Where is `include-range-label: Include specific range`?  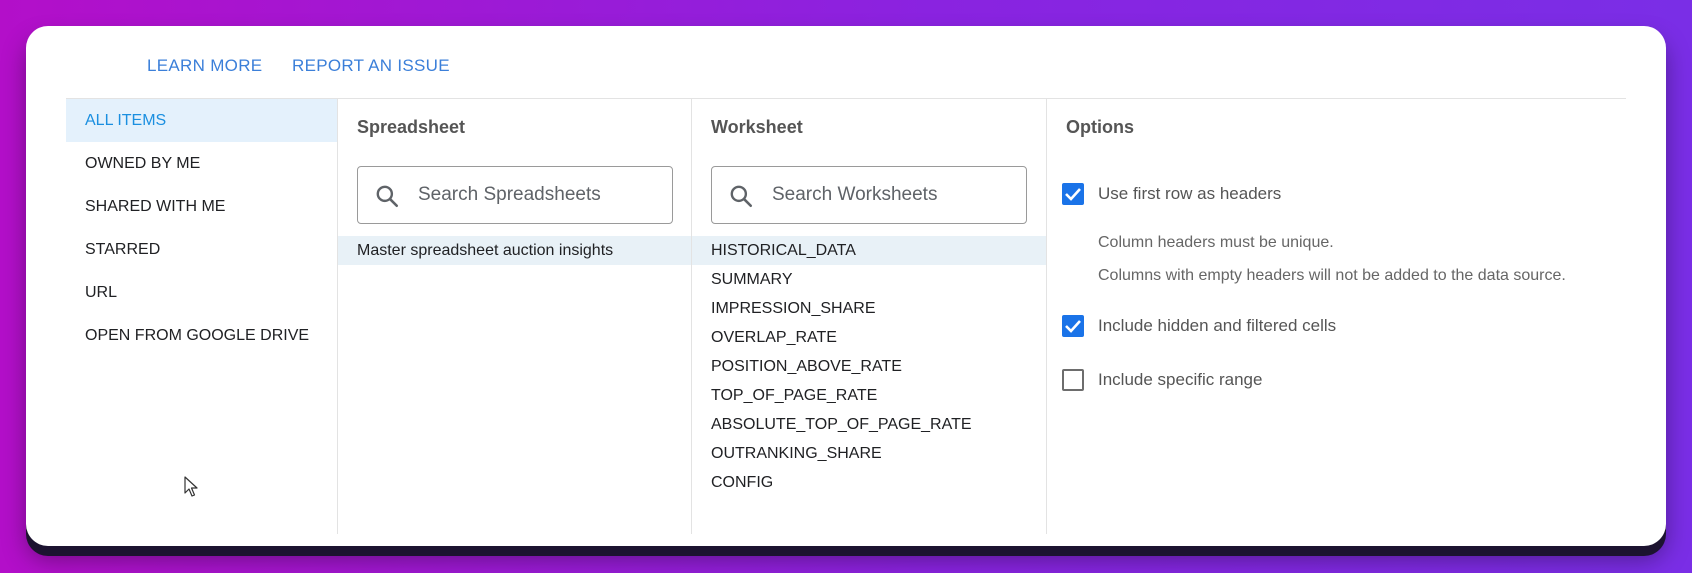
include-range-label: Include specific range is located at coordinates (1180, 379).